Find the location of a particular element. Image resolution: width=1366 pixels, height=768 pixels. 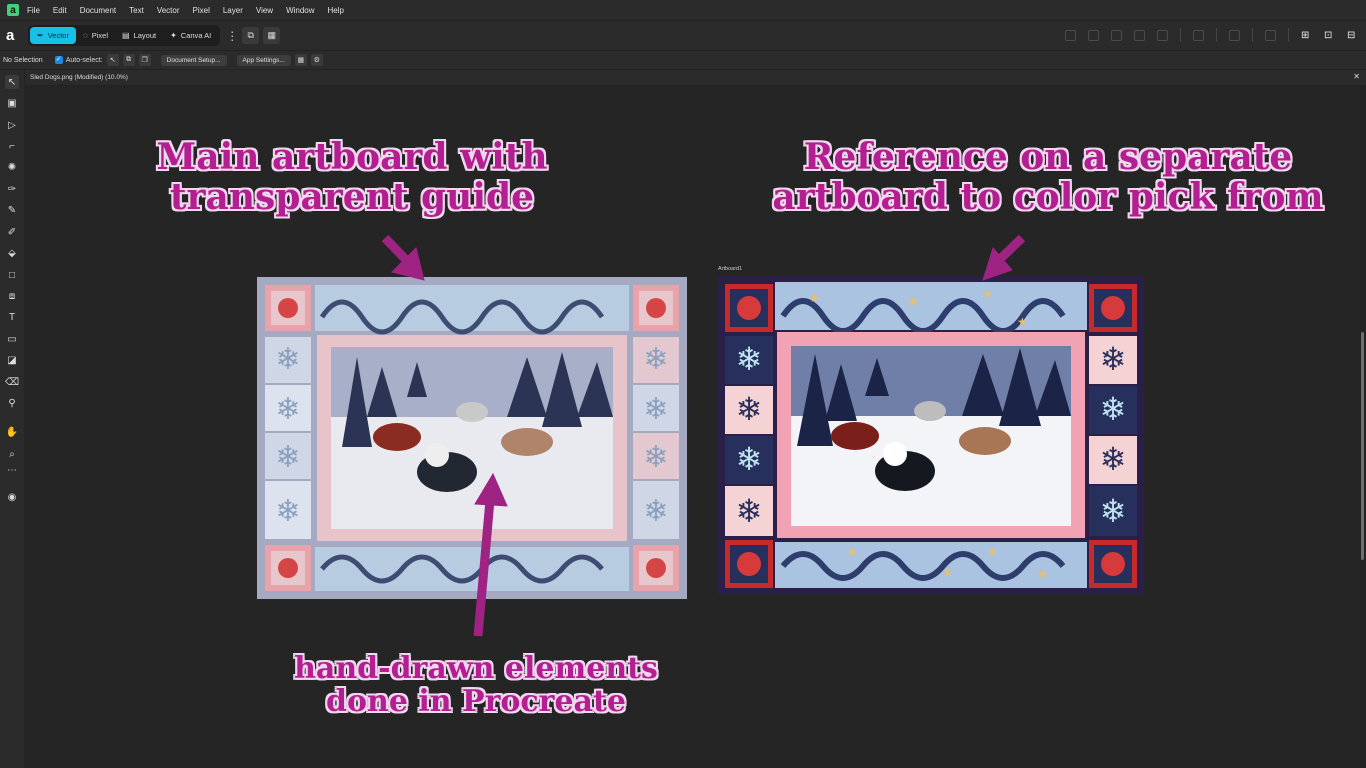

callout-line: Main artboard with is located at coordinates (352, 157).